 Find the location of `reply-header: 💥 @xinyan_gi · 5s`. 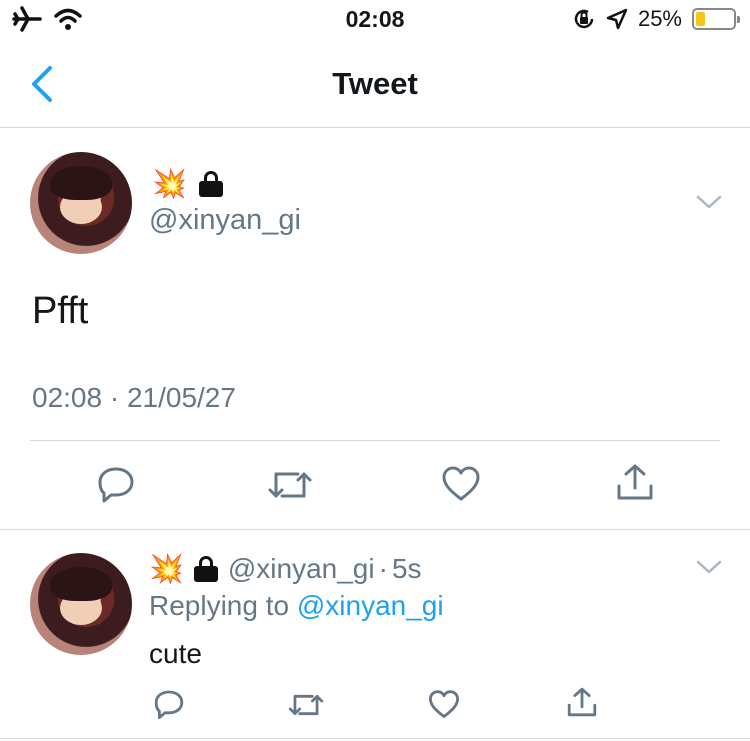

reply-header: 💥 @xinyan_gi · 5s is located at coordinates (285, 569).